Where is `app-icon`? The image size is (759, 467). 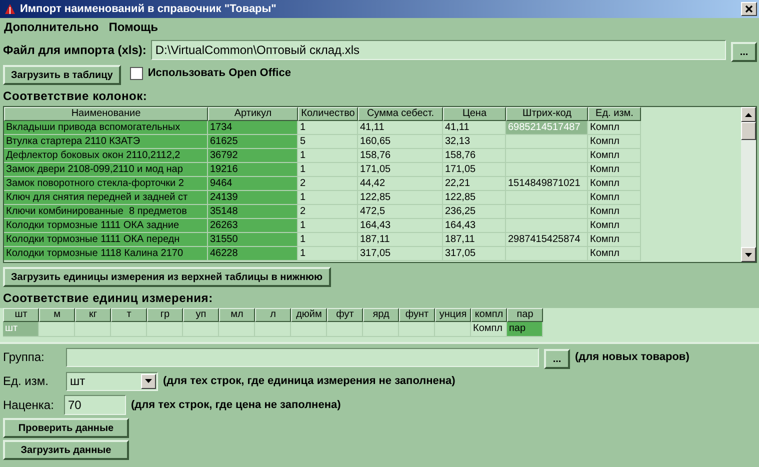 app-icon is located at coordinates (10, 9).